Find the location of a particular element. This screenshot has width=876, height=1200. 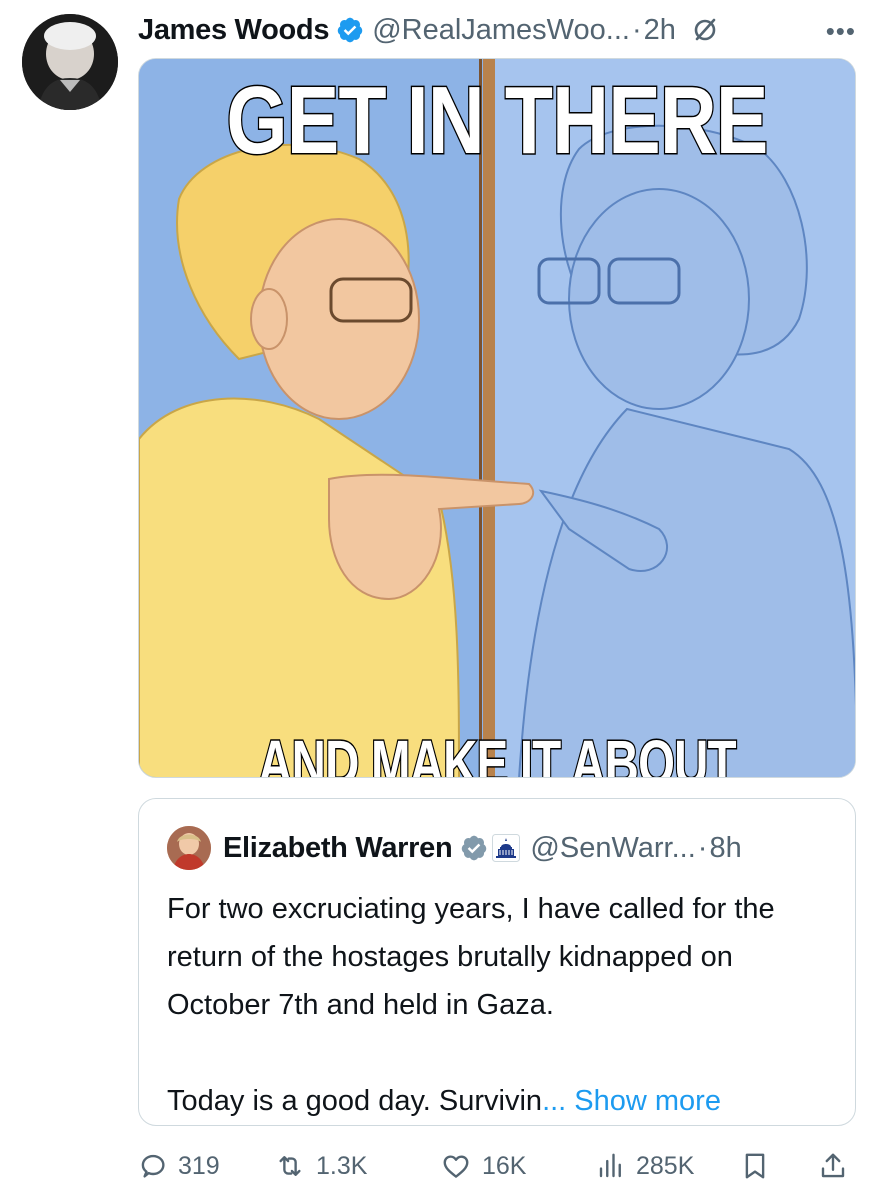

bookmark-button is located at coordinates (760, 1166).